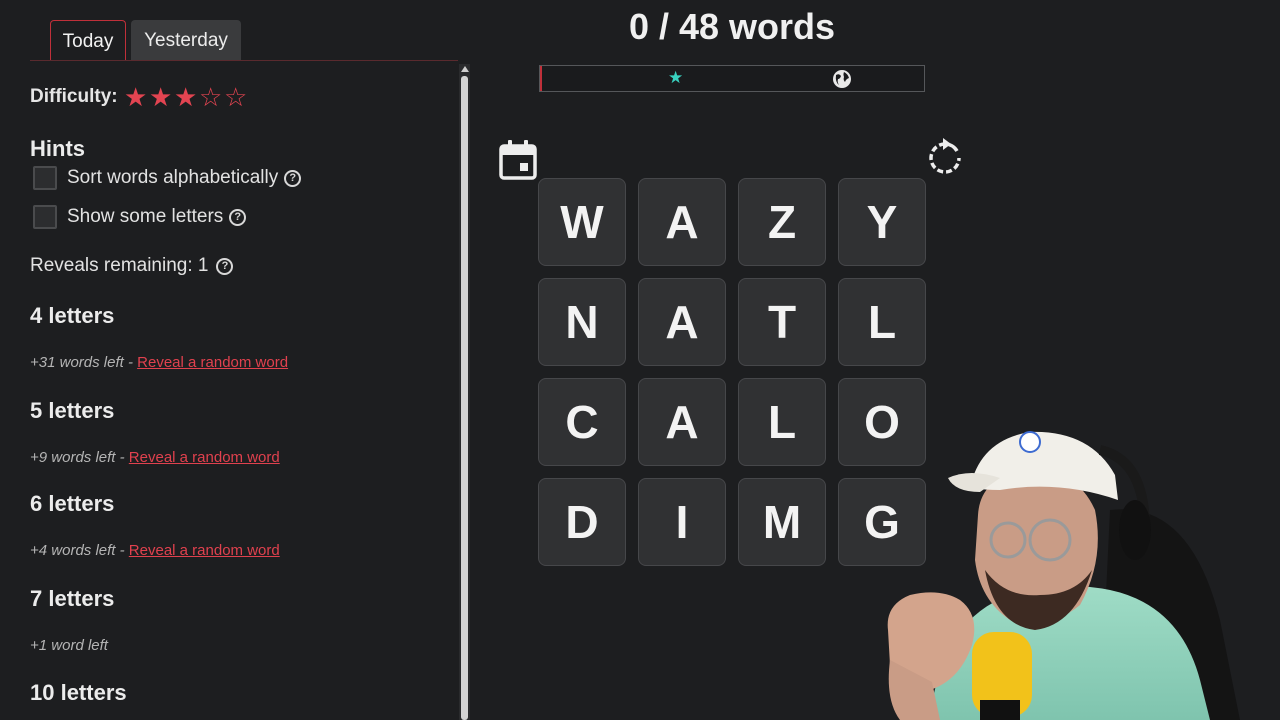 This screenshot has width=1280, height=720. I want to click on group-6-letters-title: 6 letters, so click(72, 503).